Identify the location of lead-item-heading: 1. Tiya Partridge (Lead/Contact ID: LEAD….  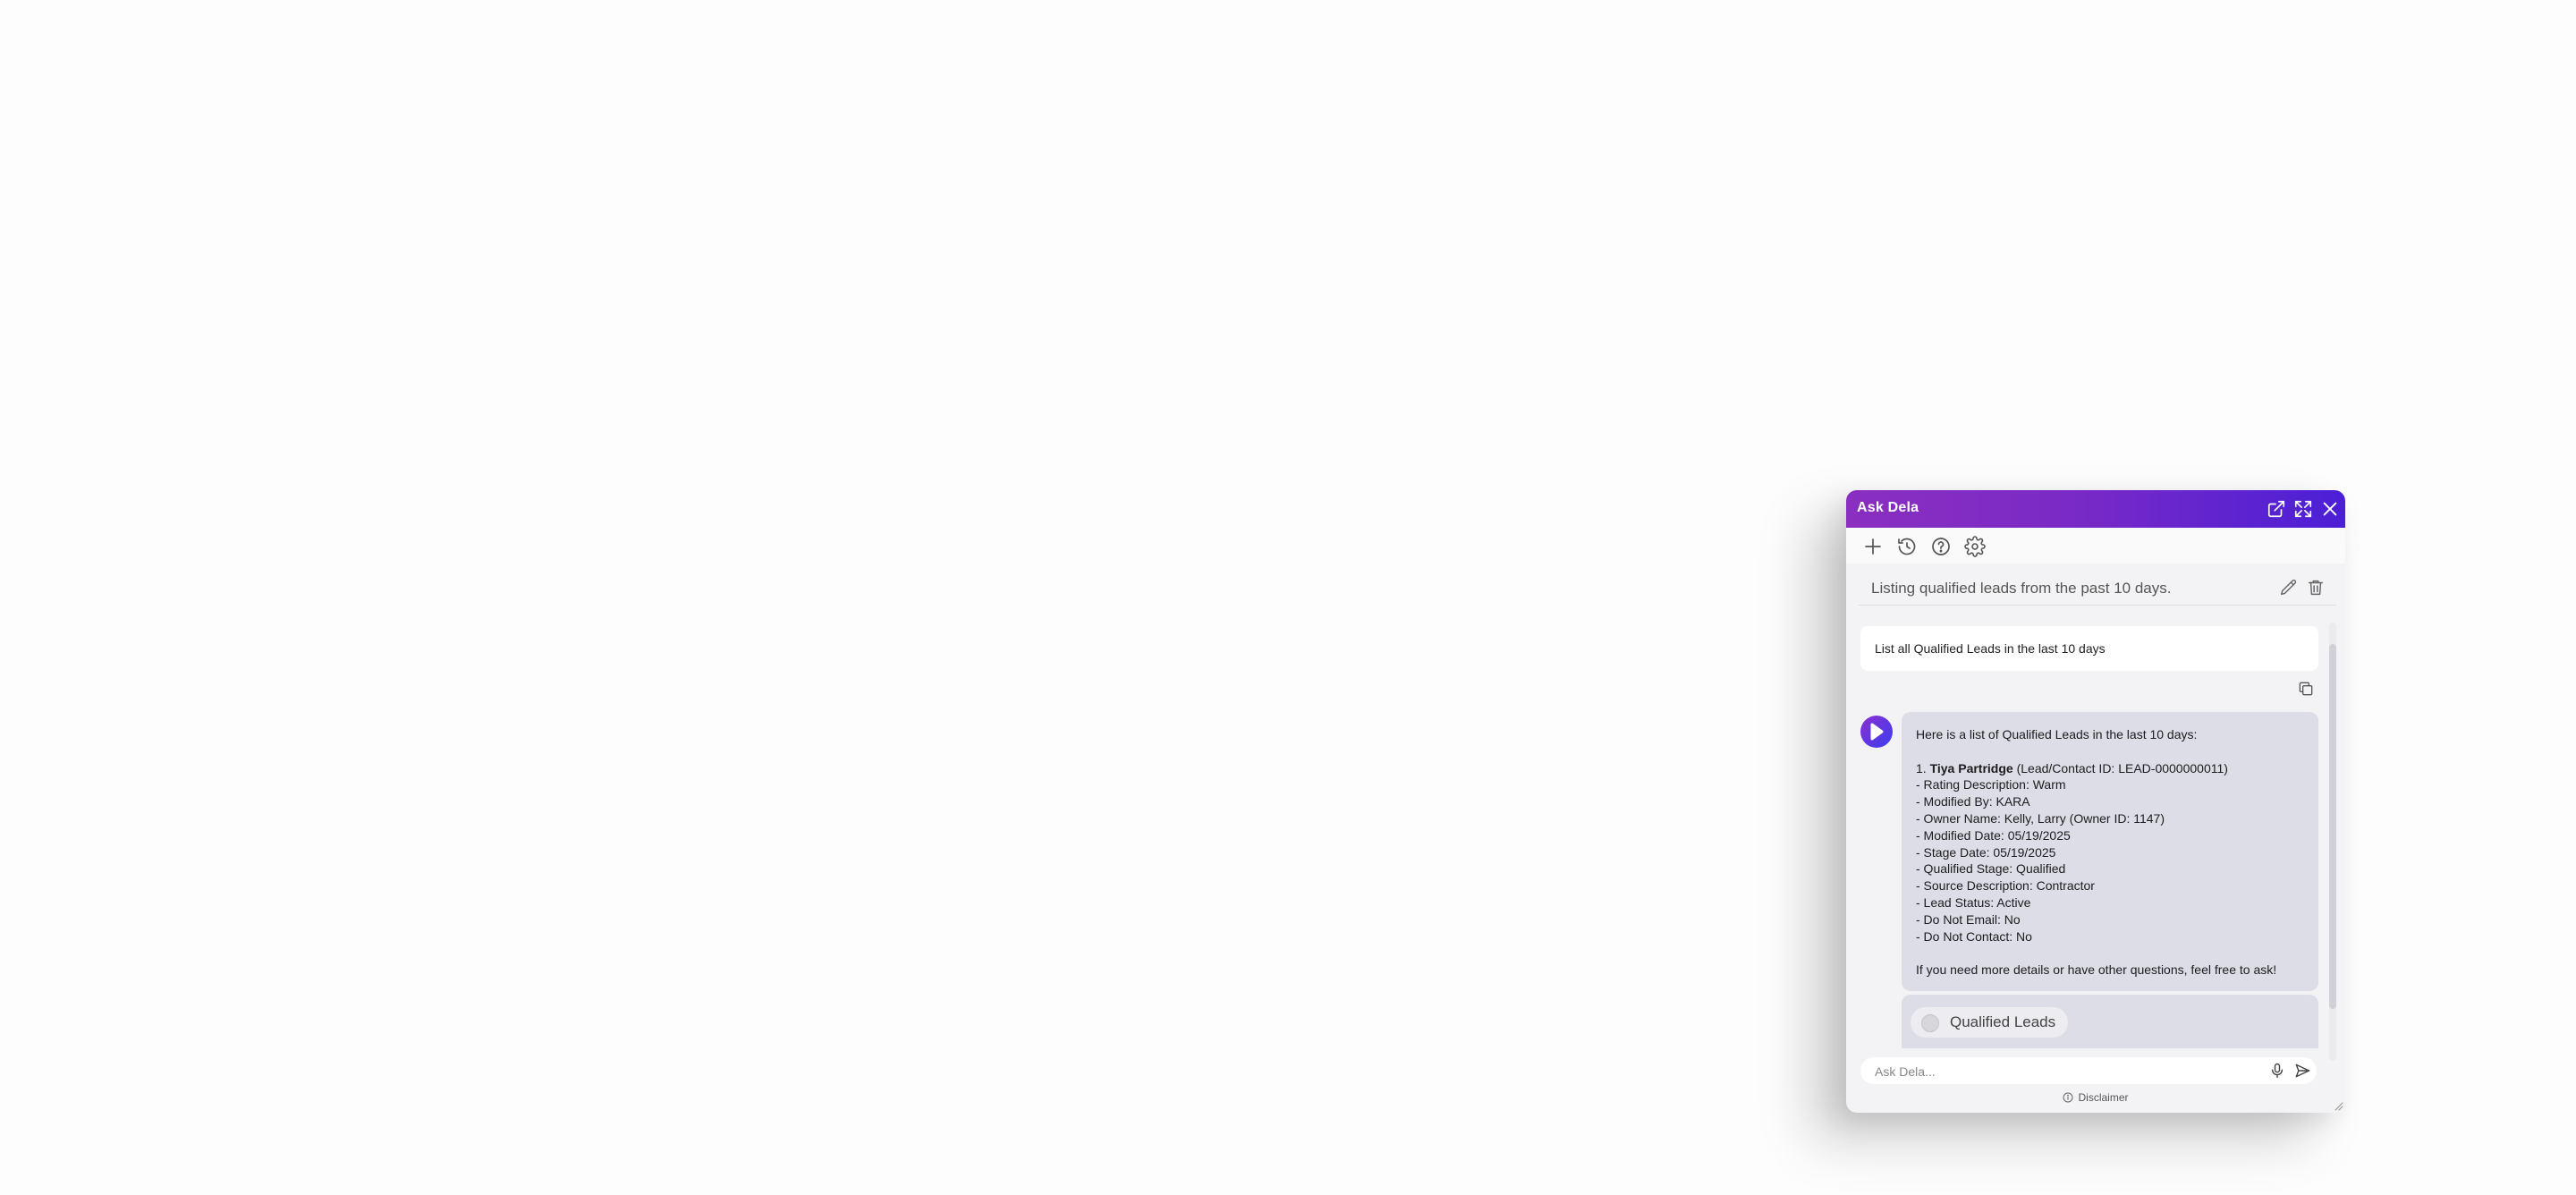
(2072, 767).